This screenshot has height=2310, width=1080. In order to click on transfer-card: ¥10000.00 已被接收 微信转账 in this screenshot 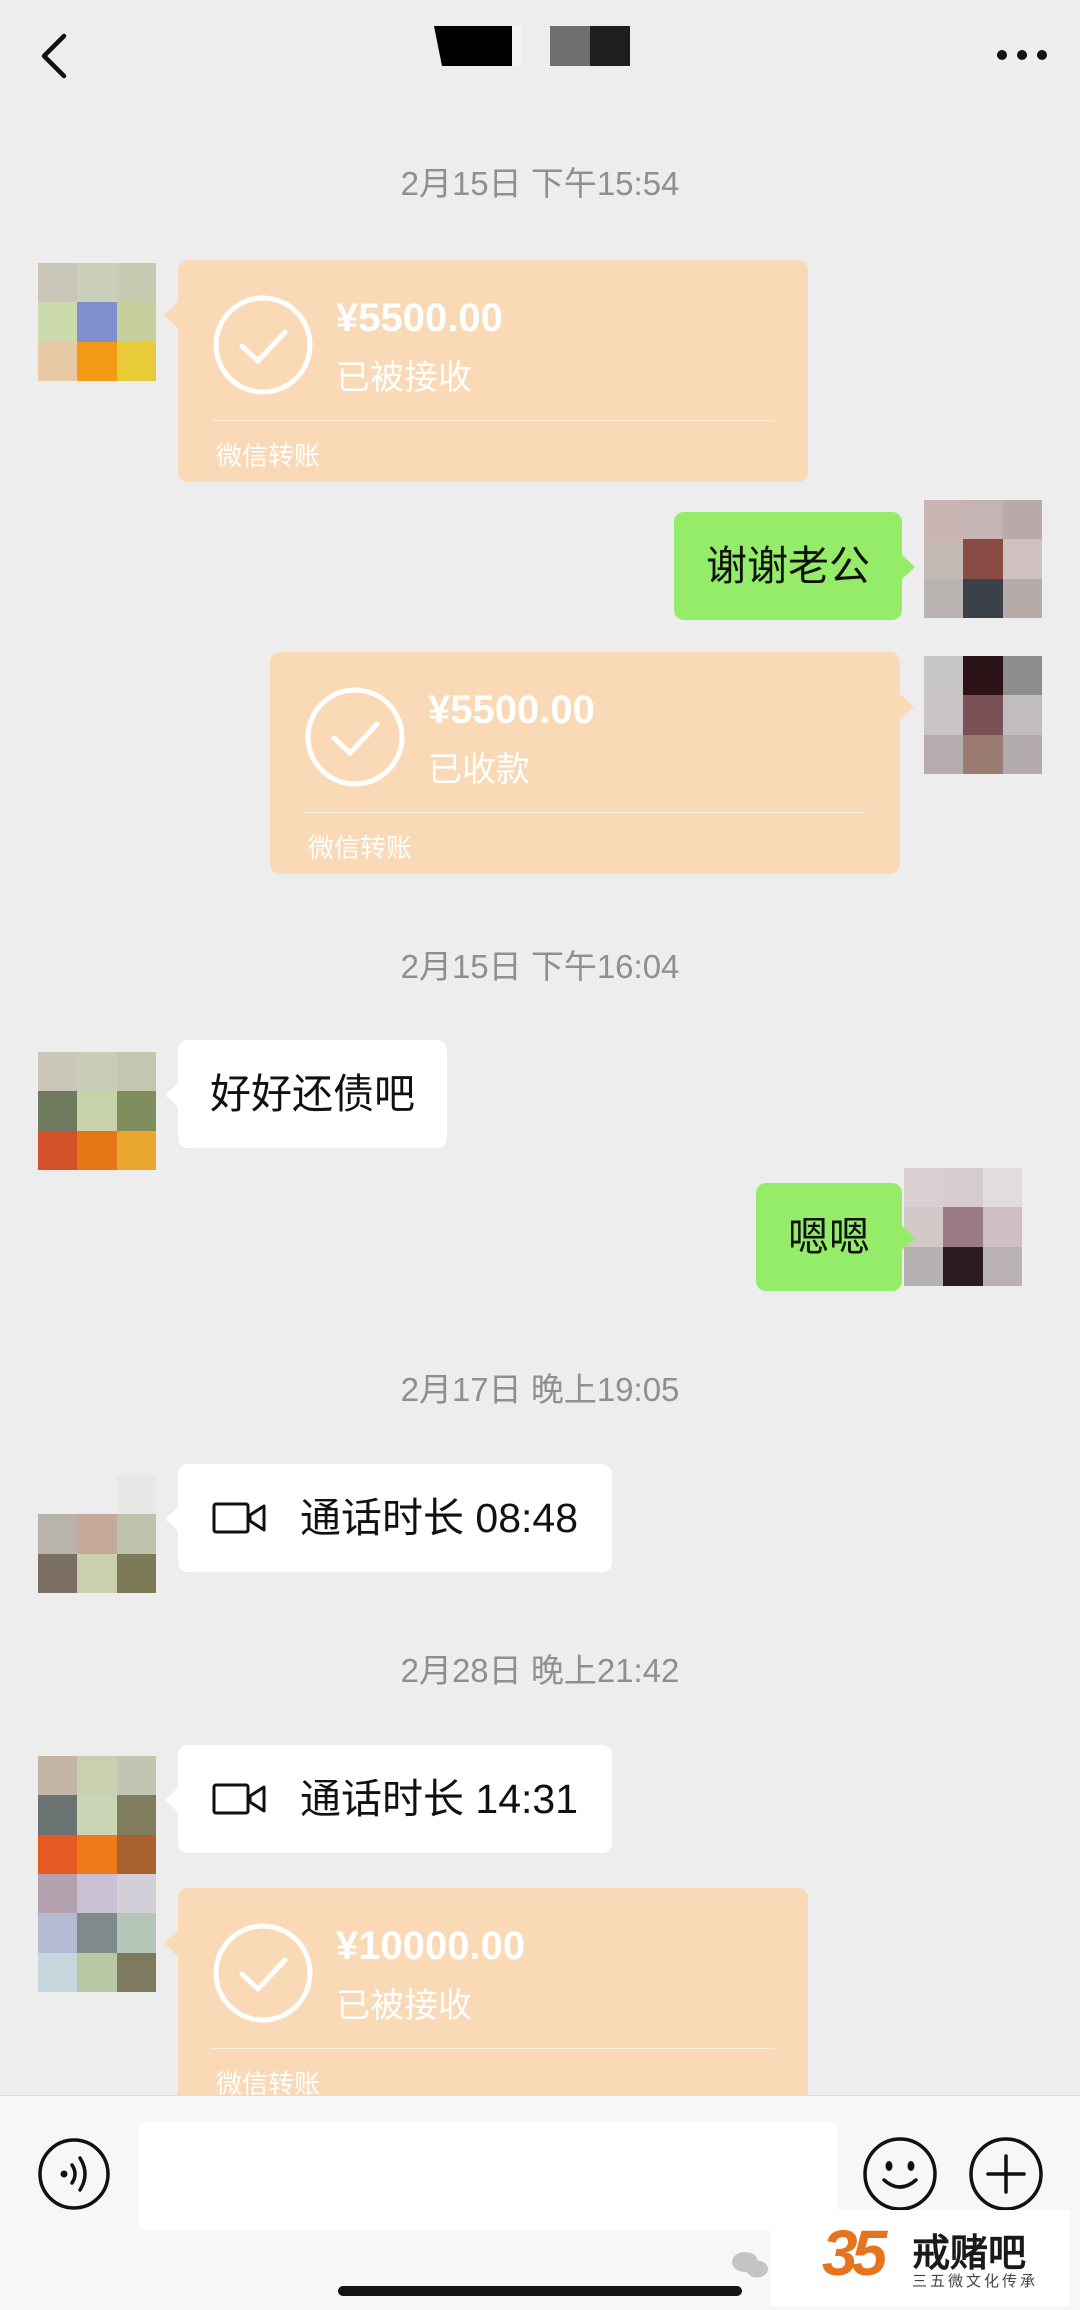, I will do `click(486, 1991)`.